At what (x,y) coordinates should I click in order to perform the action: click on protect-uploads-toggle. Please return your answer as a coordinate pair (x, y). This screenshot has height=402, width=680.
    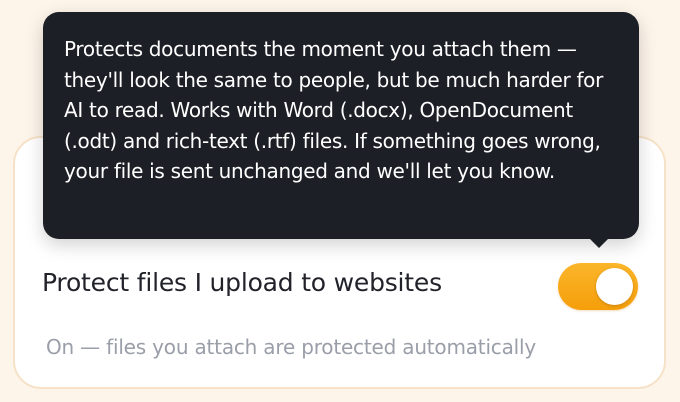
    Looking at the image, I should click on (598, 286).